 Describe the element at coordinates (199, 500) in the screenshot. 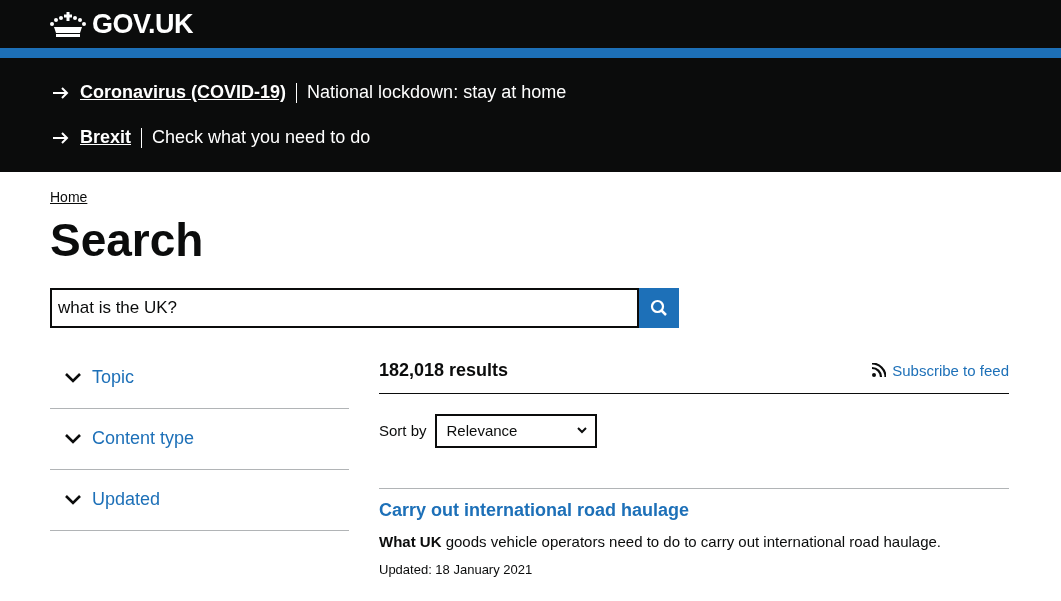

I see `facet-toggle: Updated` at that location.